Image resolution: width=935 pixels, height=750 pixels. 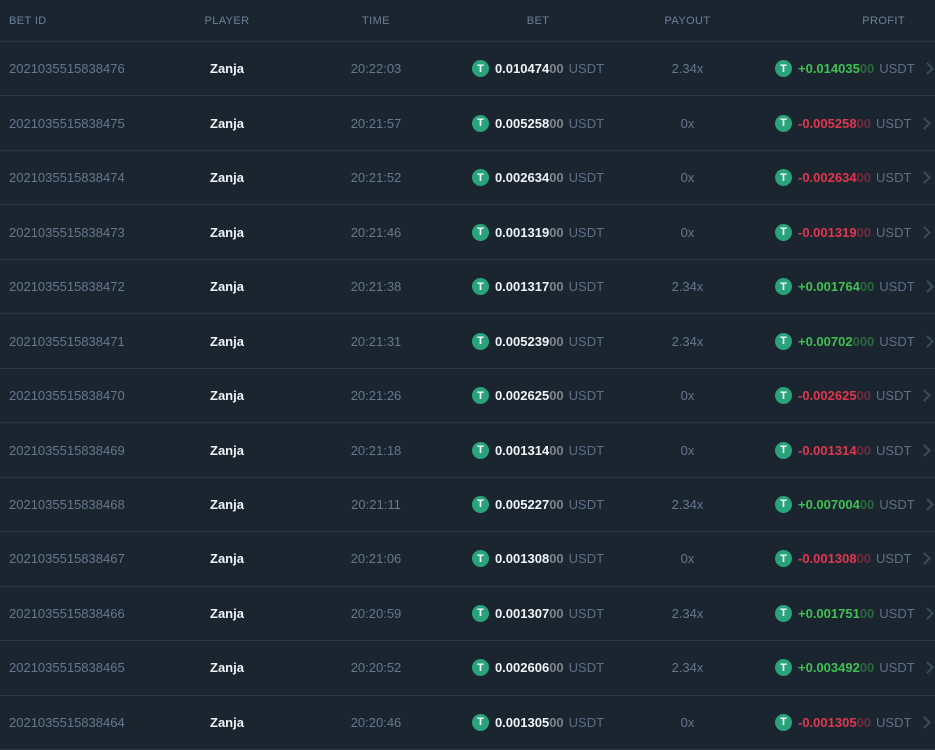 What do you see at coordinates (376, 613) in the screenshot?
I see `time-cell: 20:20:59` at bounding box center [376, 613].